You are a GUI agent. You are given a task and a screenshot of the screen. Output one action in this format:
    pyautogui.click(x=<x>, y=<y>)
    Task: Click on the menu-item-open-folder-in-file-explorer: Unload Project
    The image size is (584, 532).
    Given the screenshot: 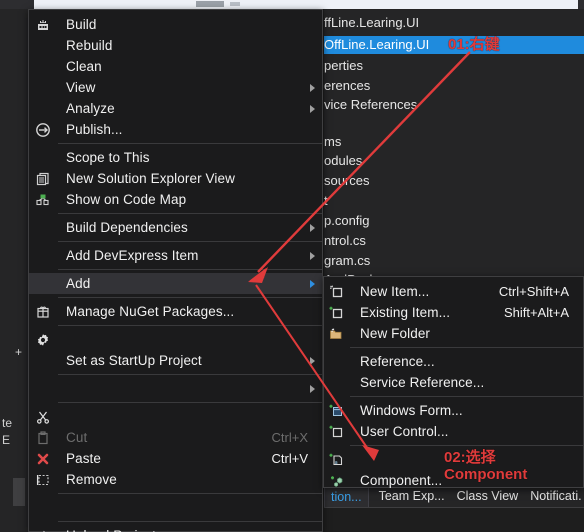 What is the action you would take?
    pyautogui.click(x=175, y=528)
    